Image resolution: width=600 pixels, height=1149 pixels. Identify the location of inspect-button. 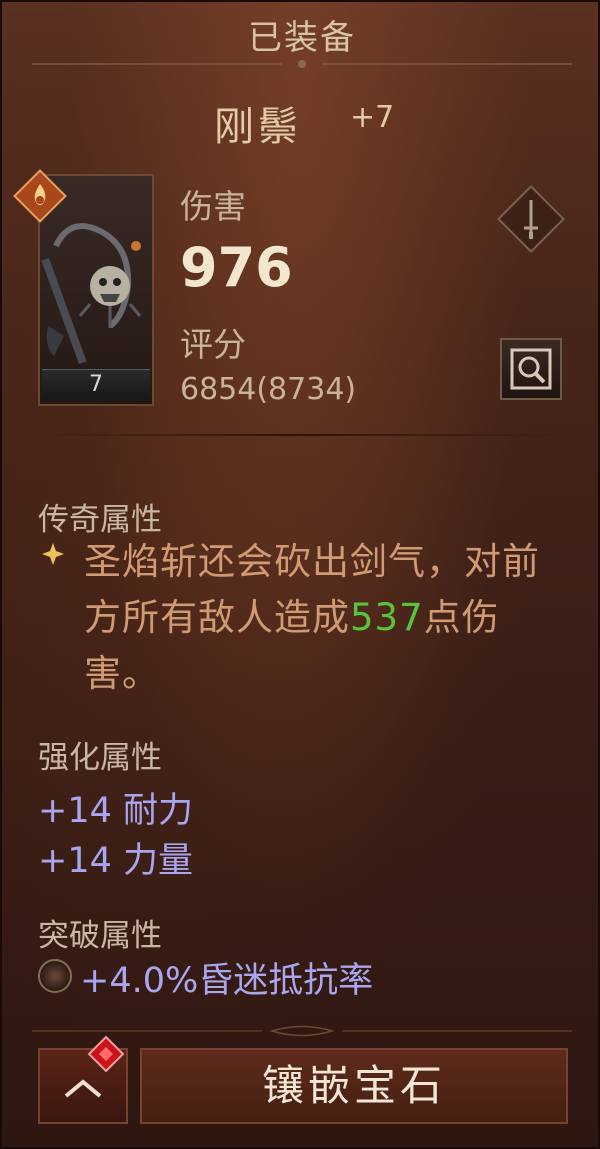
(531, 369).